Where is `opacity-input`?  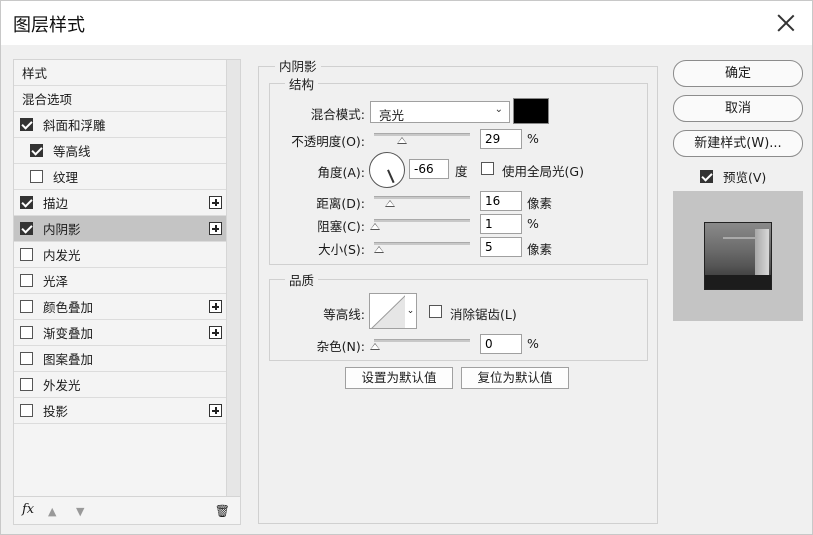 opacity-input is located at coordinates (501, 139).